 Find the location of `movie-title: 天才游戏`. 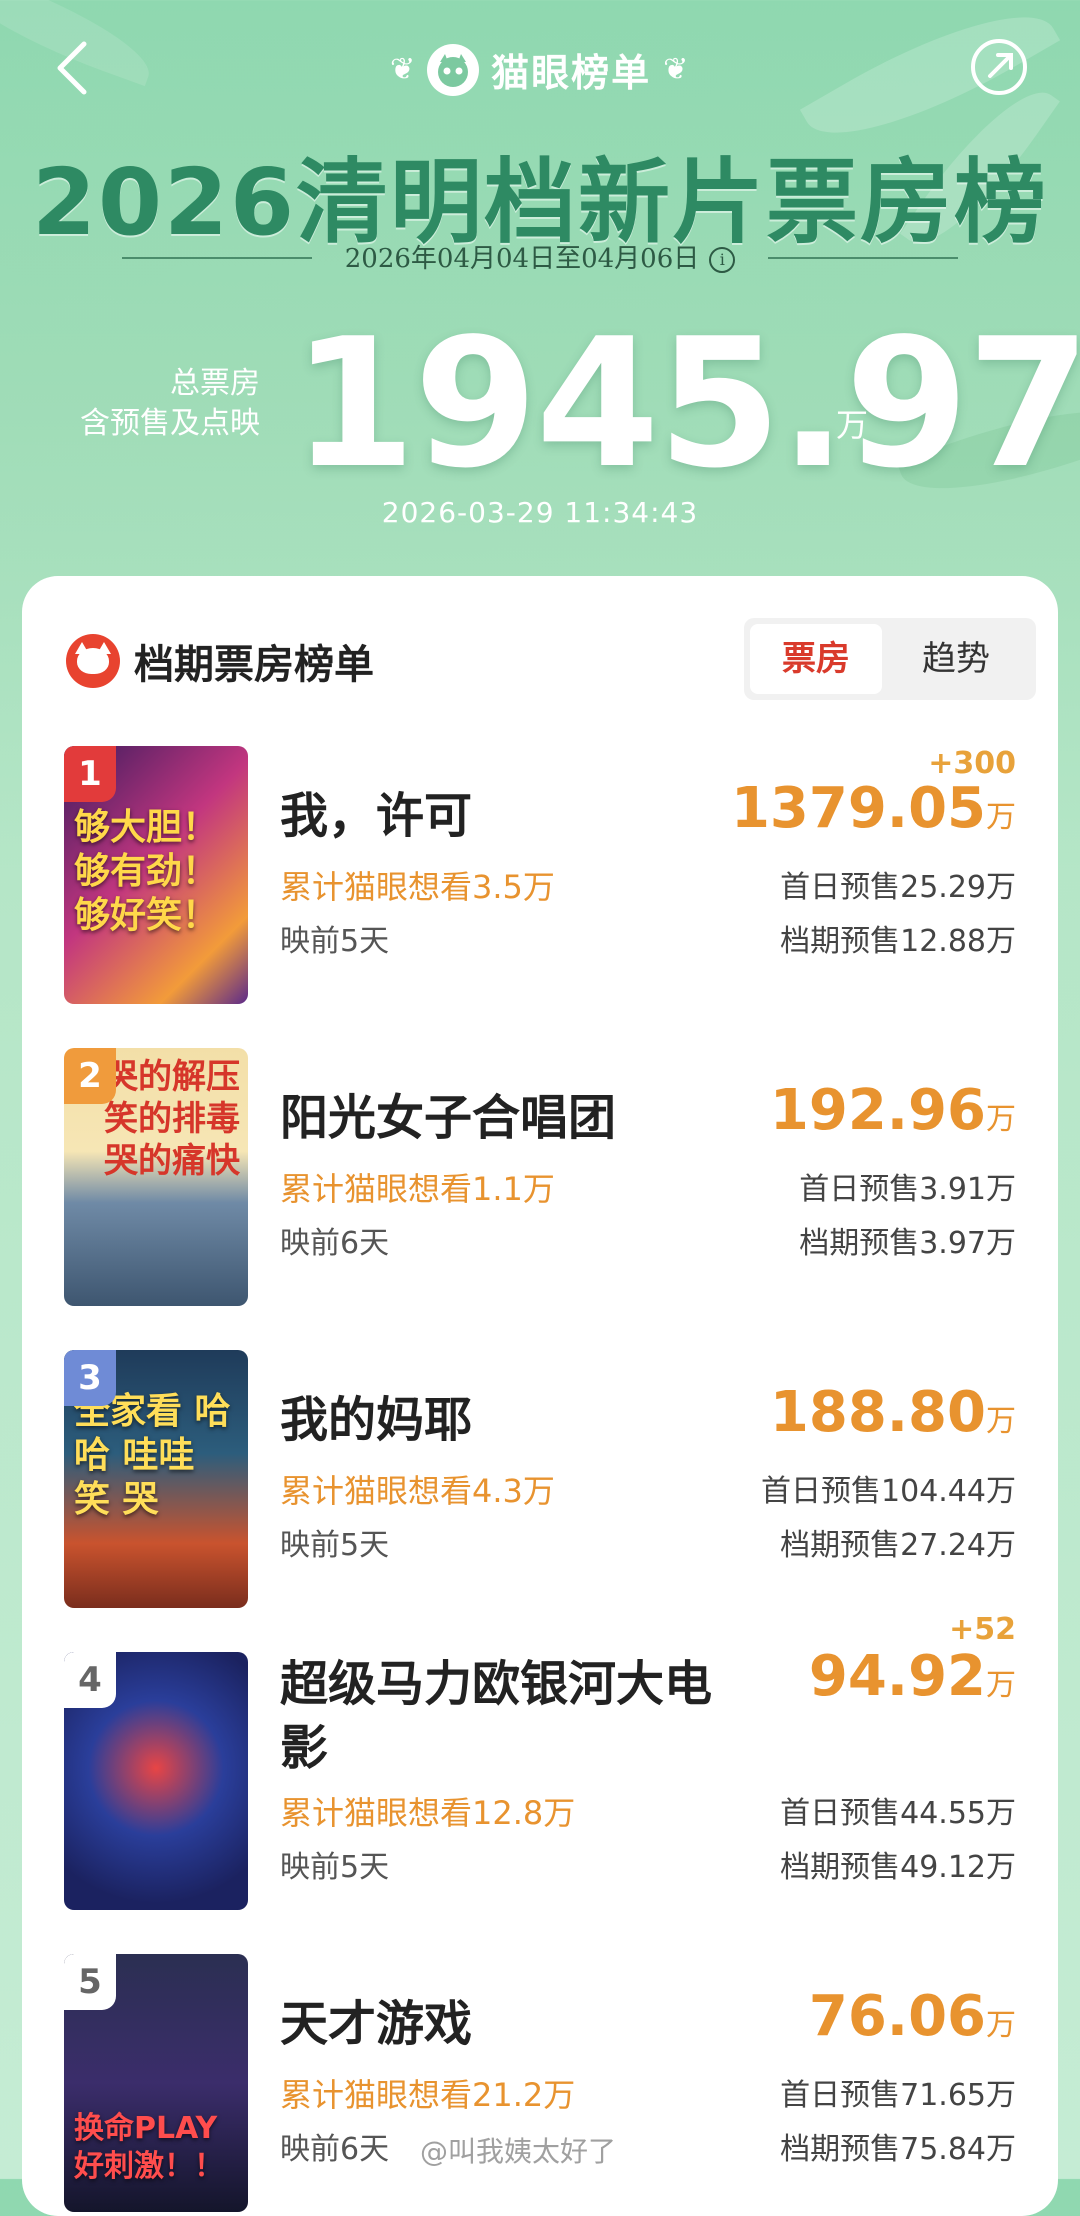

movie-title: 天才游戏 is located at coordinates (520, 2024).